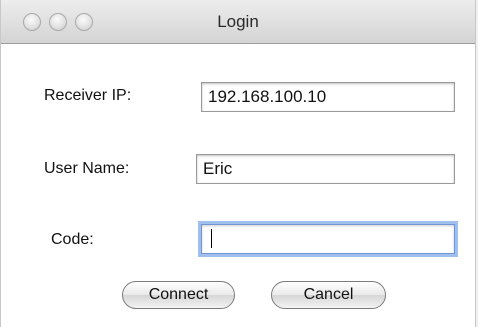 The height and width of the screenshot is (327, 478). Describe the element at coordinates (211, 238) in the screenshot. I see `text-caret` at that location.